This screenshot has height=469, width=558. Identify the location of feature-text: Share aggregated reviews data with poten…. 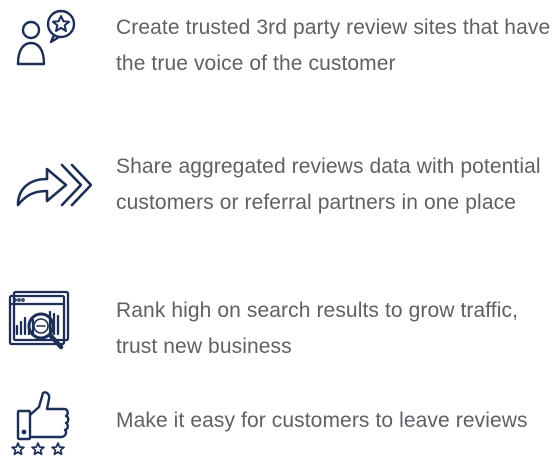
(328, 184).